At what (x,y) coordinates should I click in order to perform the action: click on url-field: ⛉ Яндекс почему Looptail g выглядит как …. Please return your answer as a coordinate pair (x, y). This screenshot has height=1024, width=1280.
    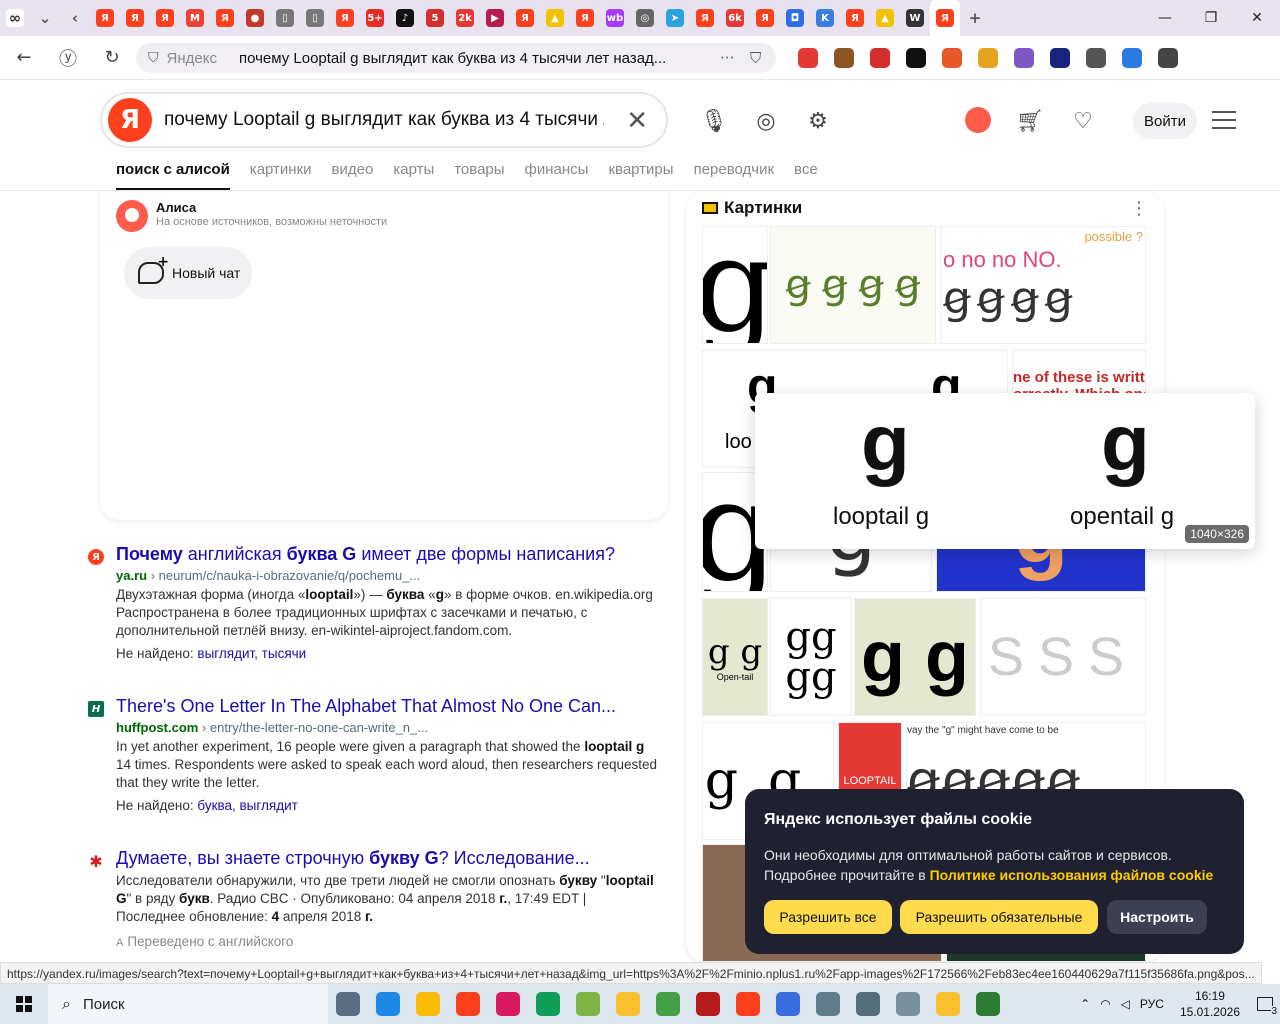
    Looking at the image, I should click on (456, 58).